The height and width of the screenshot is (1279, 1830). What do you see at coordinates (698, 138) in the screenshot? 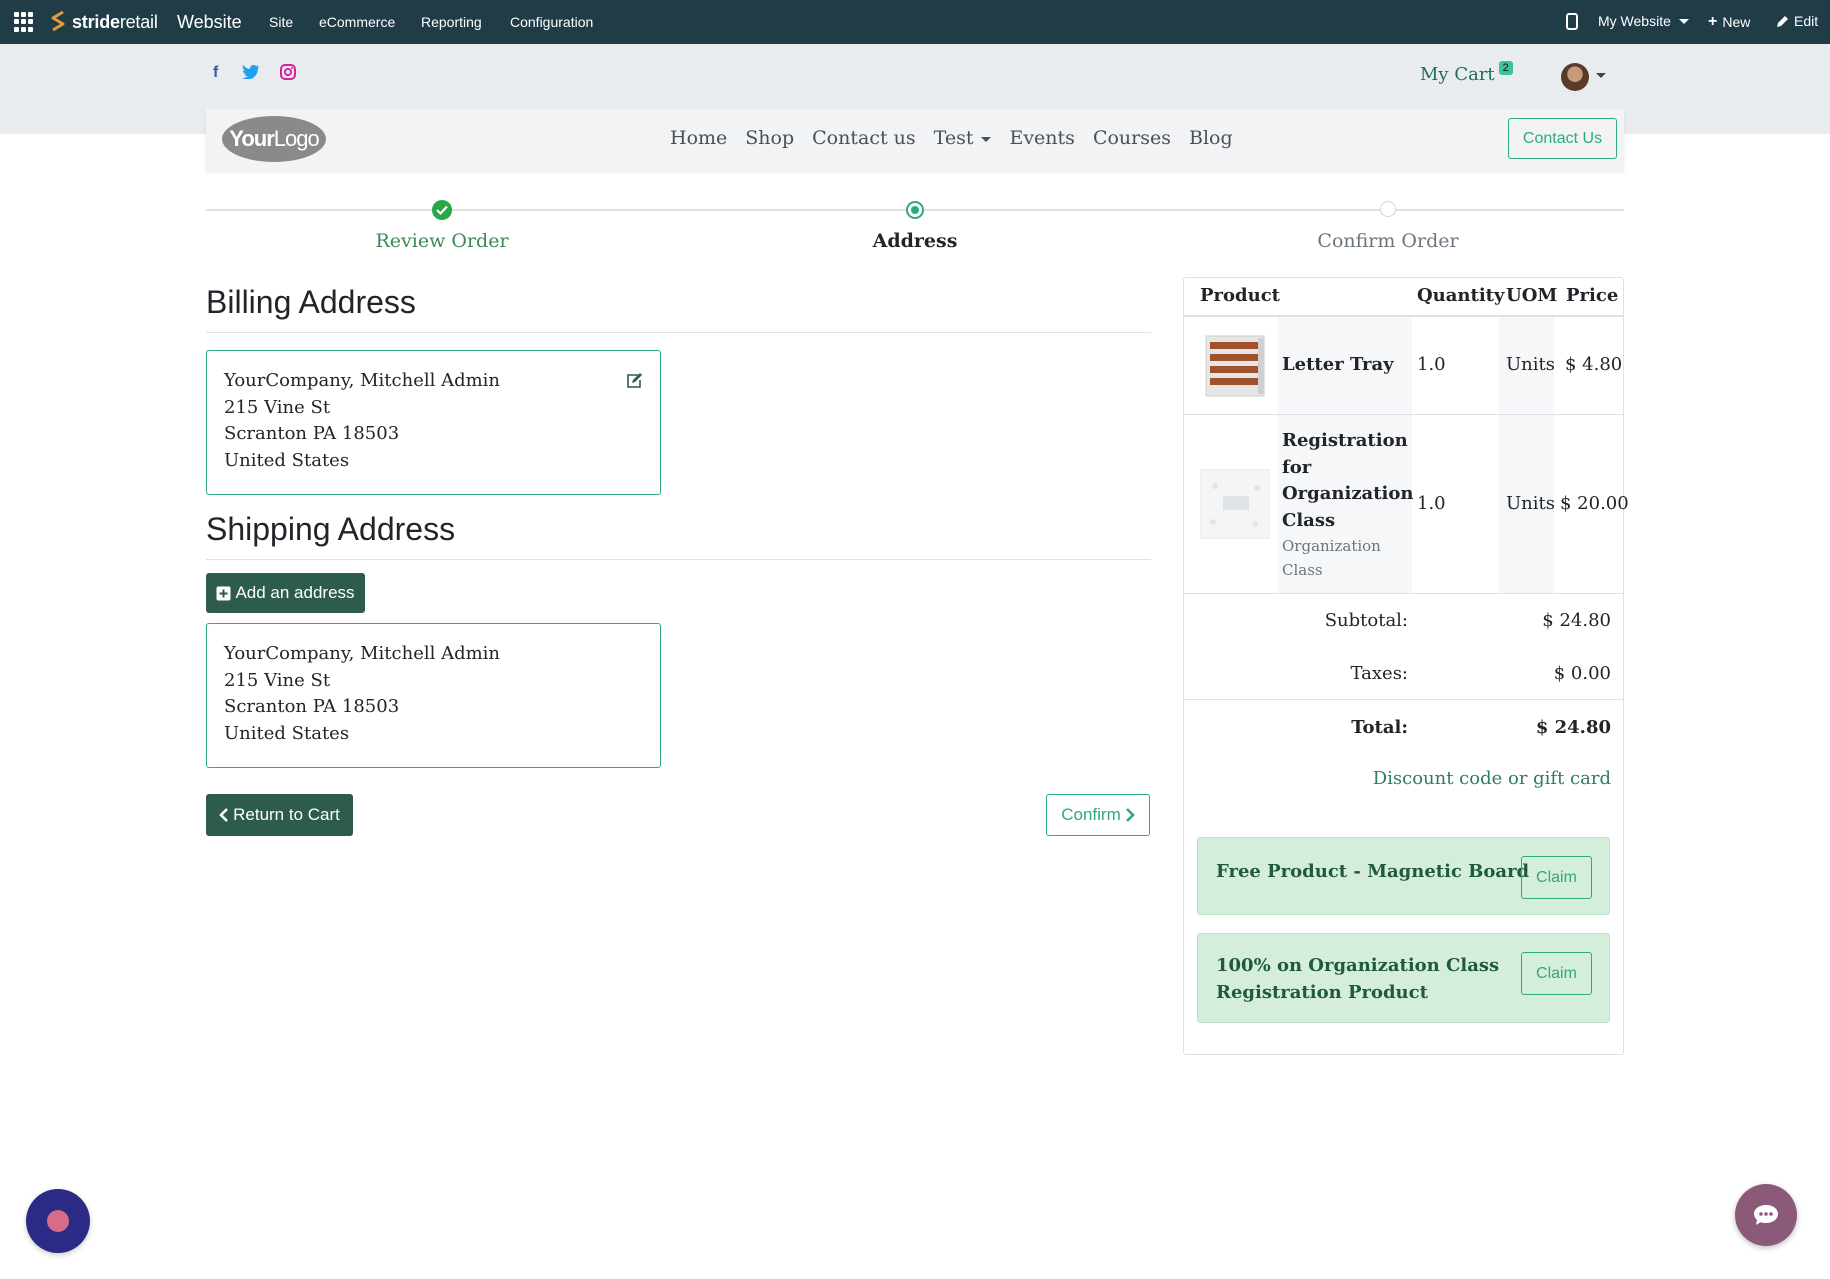
I see `nav-home: Home` at bounding box center [698, 138].